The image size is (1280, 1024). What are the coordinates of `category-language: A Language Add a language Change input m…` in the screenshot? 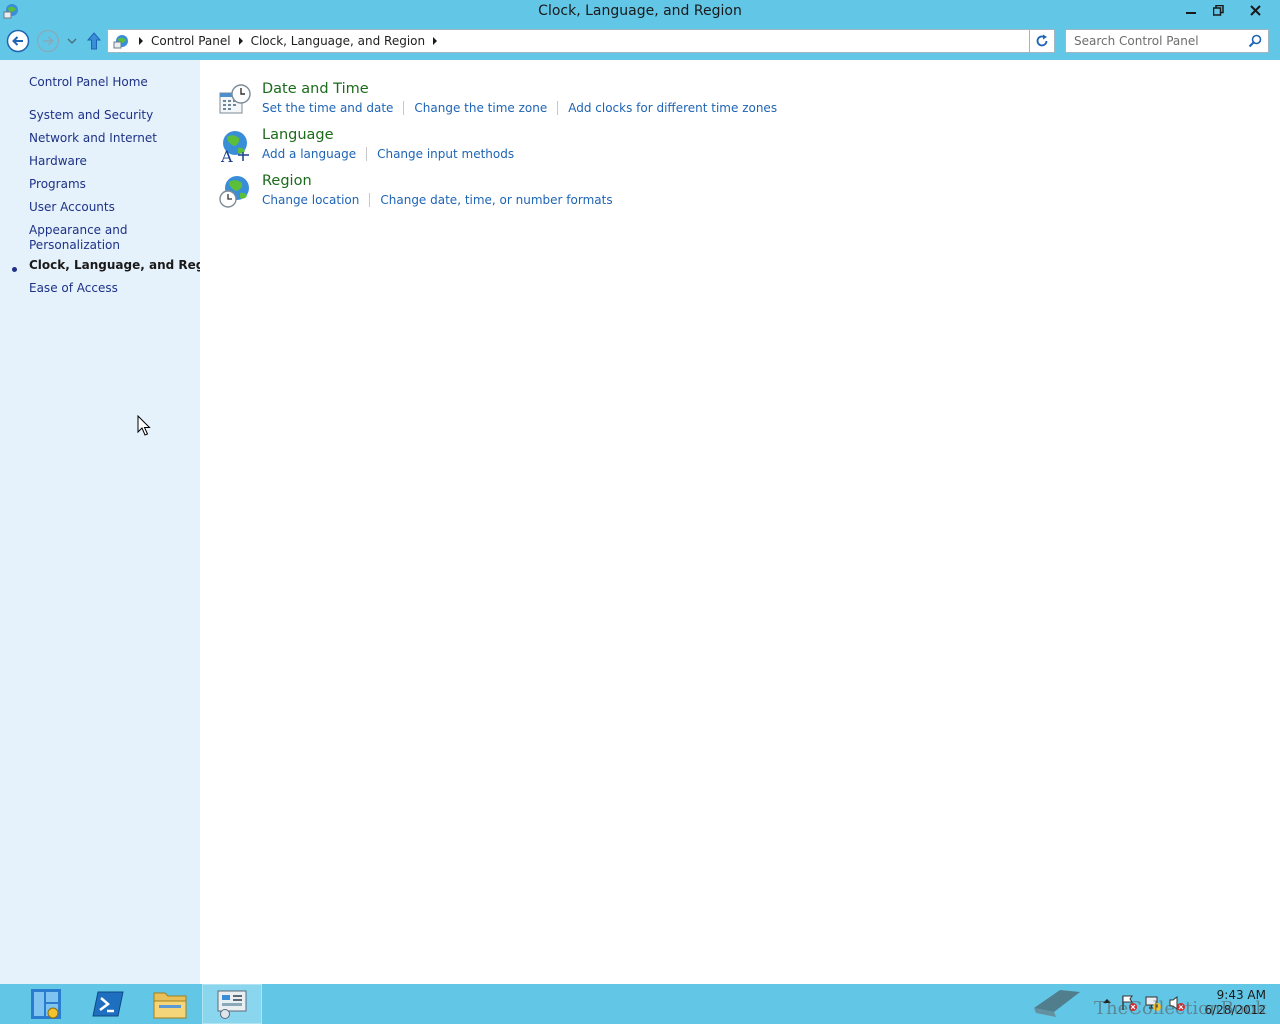 It's located at (568, 147).